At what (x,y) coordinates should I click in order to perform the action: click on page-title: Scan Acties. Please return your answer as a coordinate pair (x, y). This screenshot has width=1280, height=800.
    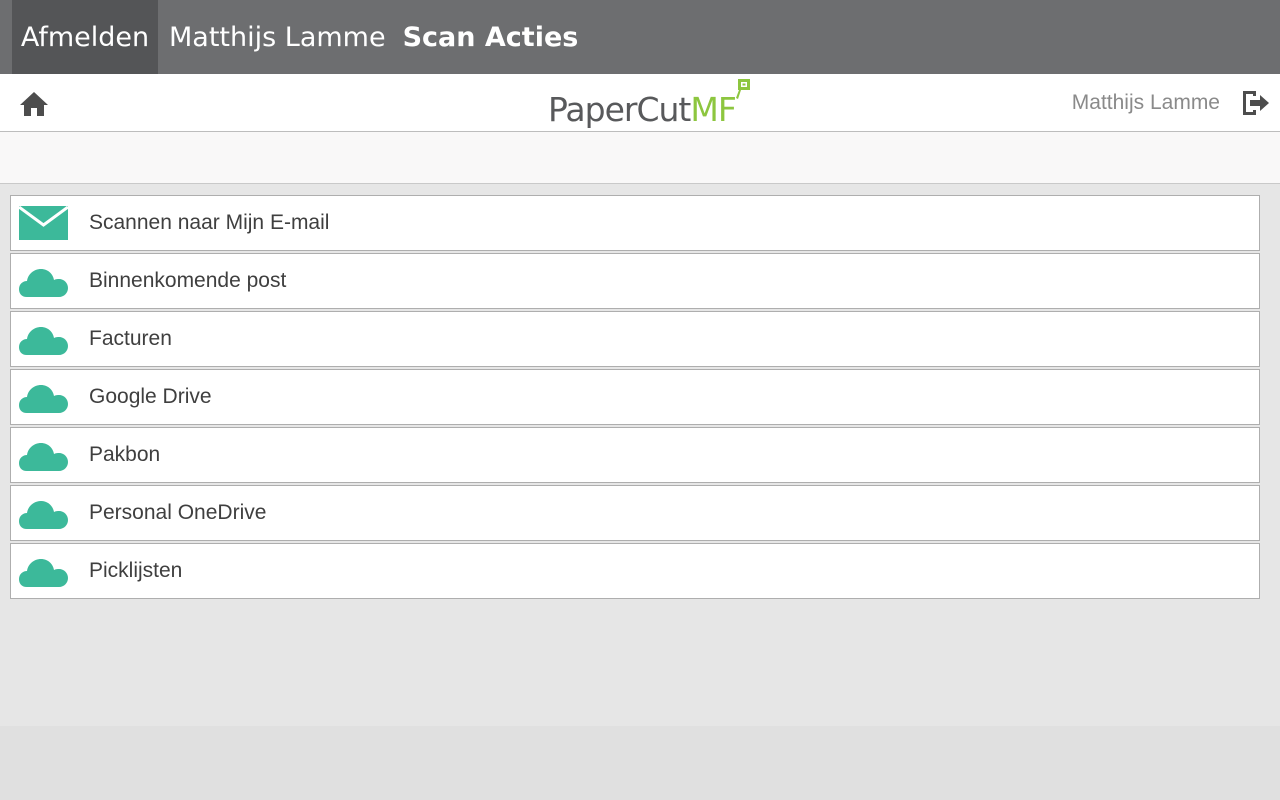
    Looking at the image, I should click on (490, 37).